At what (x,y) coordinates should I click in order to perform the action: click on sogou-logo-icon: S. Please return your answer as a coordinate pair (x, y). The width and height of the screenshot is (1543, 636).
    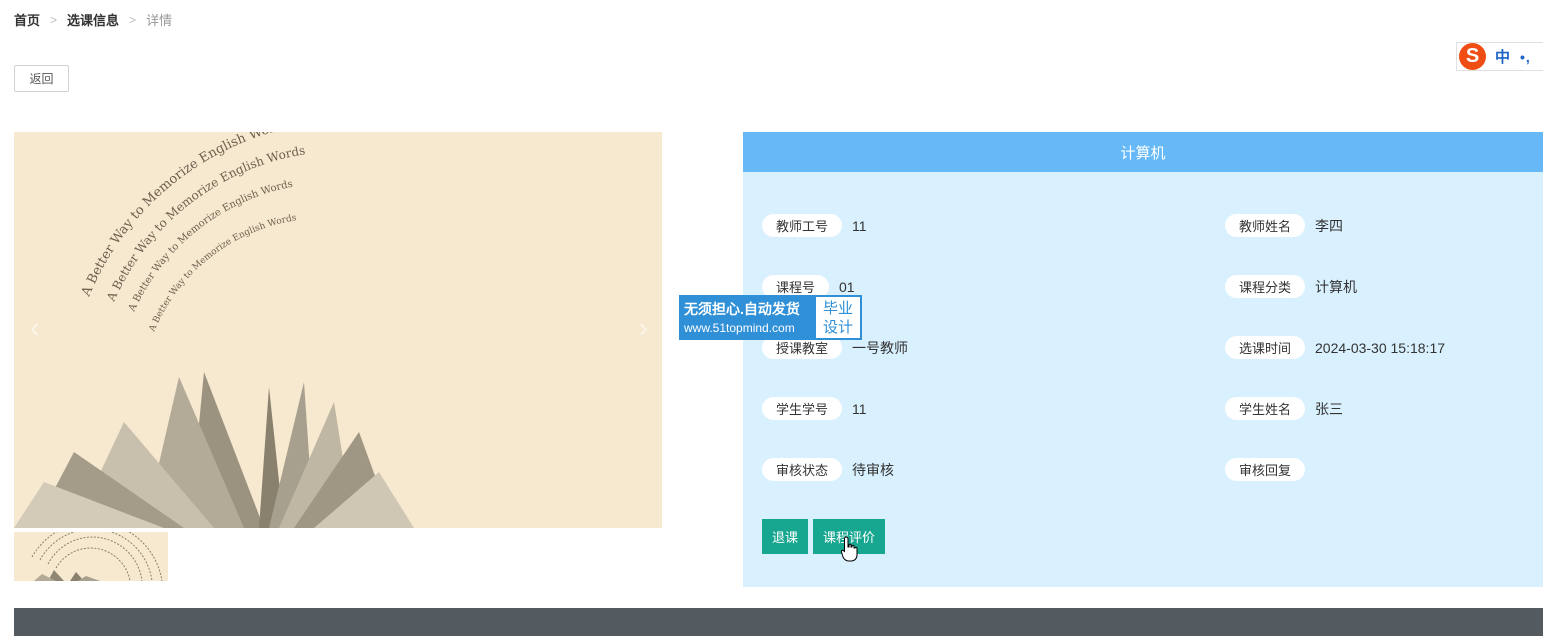
    Looking at the image, I should click on (1472, 56).